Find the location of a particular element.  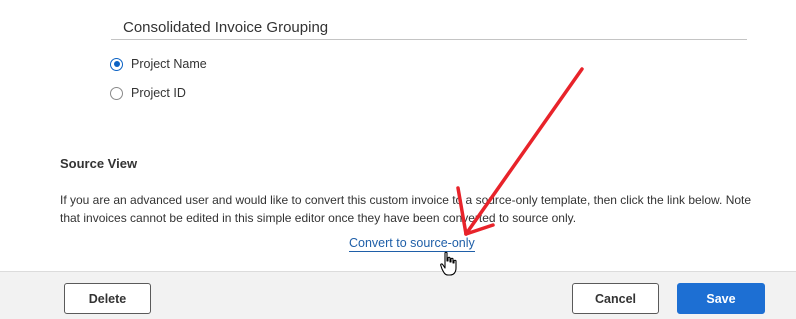

radio-label-project-id: Project ID is located at coordinates (158, 93).